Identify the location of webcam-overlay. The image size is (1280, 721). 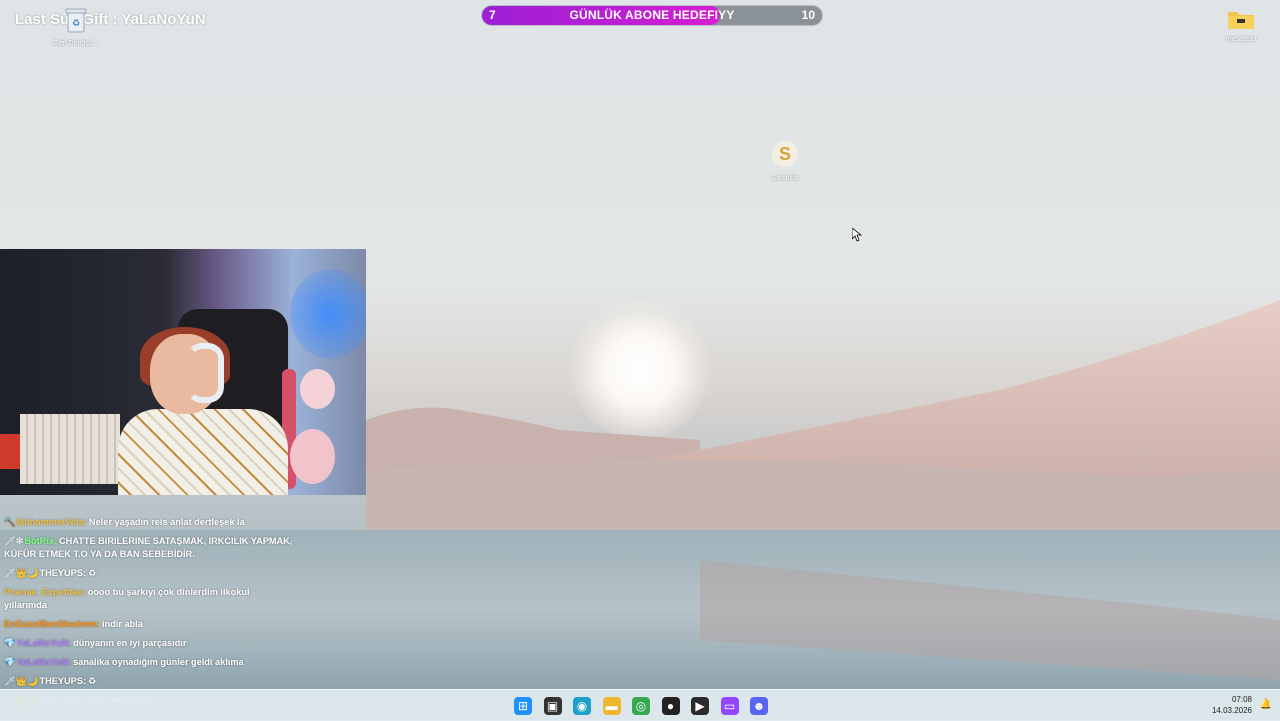
(183, 372).